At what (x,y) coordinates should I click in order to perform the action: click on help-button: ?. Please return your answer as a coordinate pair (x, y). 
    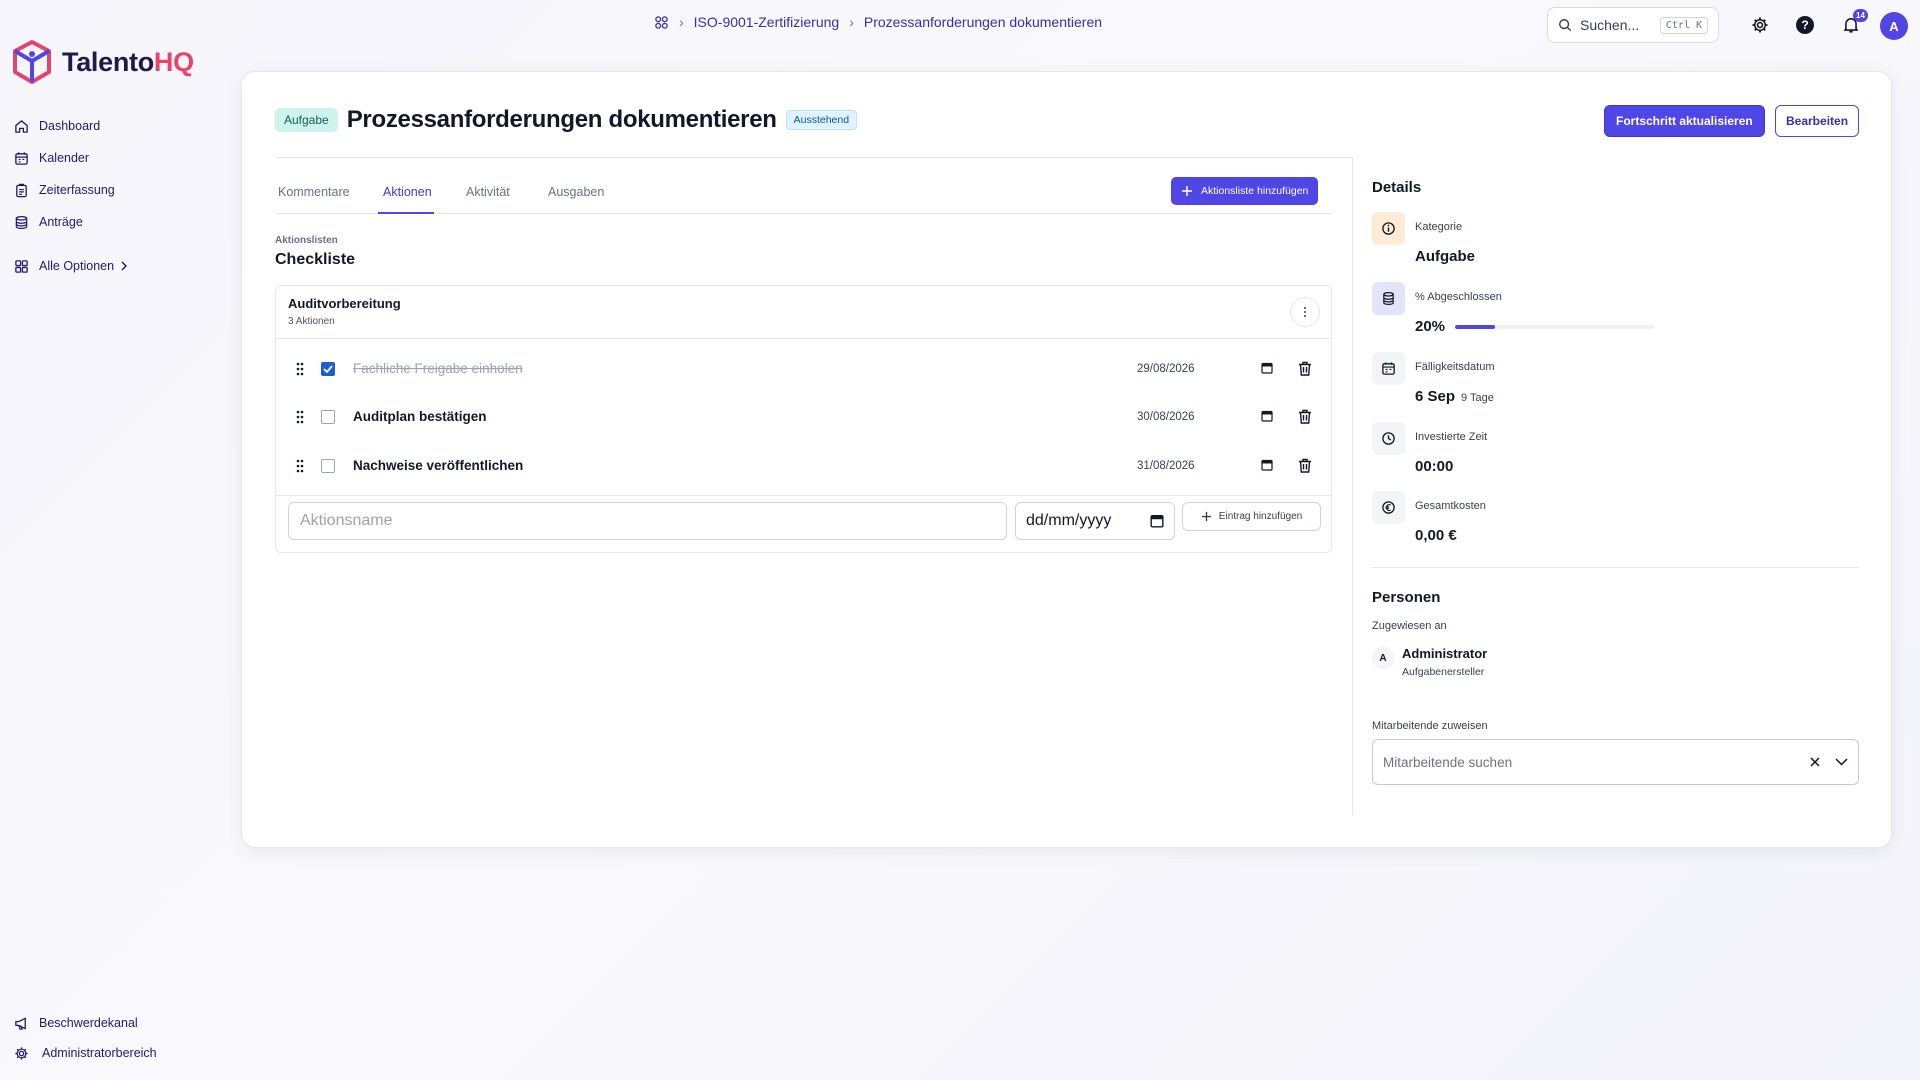
    Looking at the image, I should click on (1805, 25).